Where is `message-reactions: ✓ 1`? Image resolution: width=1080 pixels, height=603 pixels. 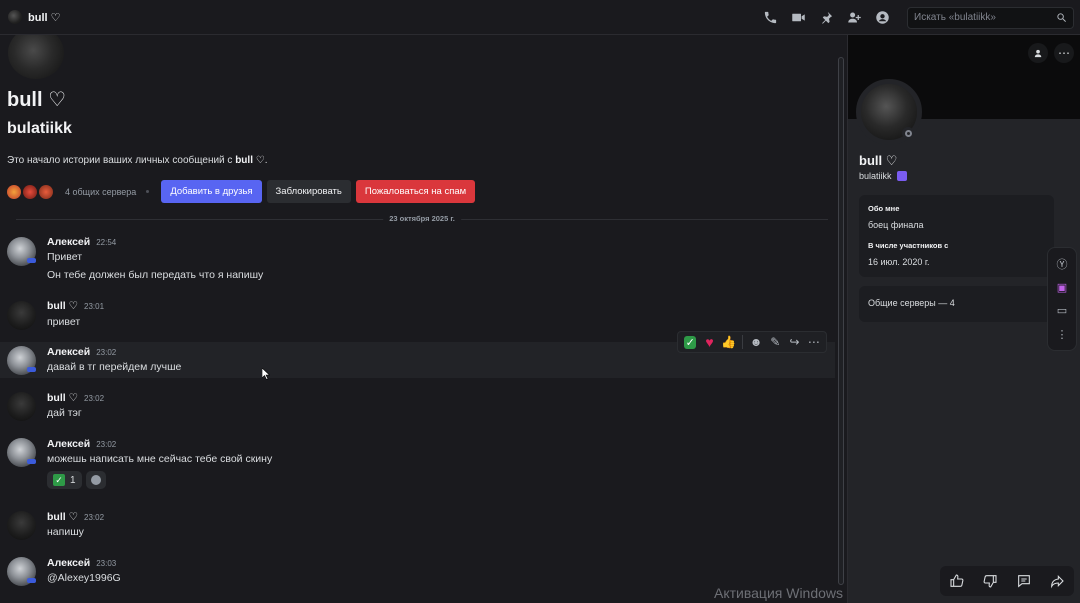 message-reactions: ✓ 1 is located at coordinates (76, 480).